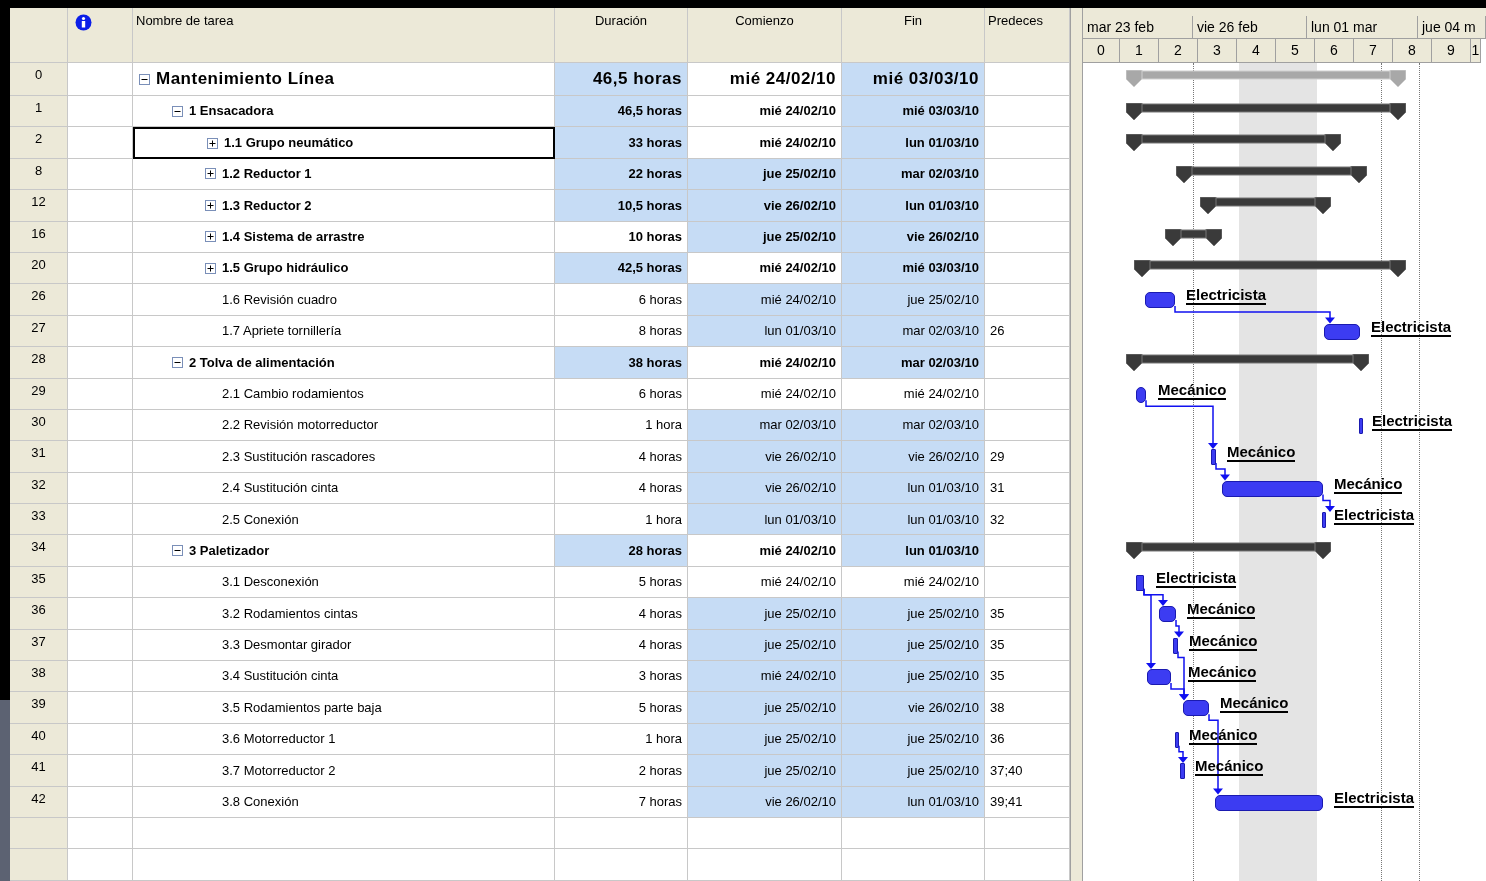 The height and width of the screenshot is (881, 1486). Describe the element at coordinates (621, 112) in the screenshot. I see `duration-cell: 46,5 horas` at that location.